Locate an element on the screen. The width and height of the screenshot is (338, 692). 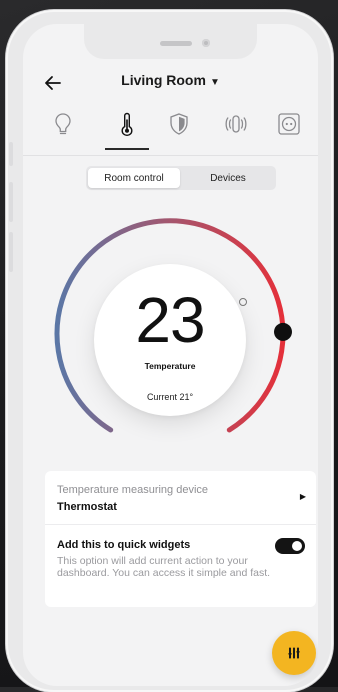
degree-symbol is located at coordinates (243, 302).